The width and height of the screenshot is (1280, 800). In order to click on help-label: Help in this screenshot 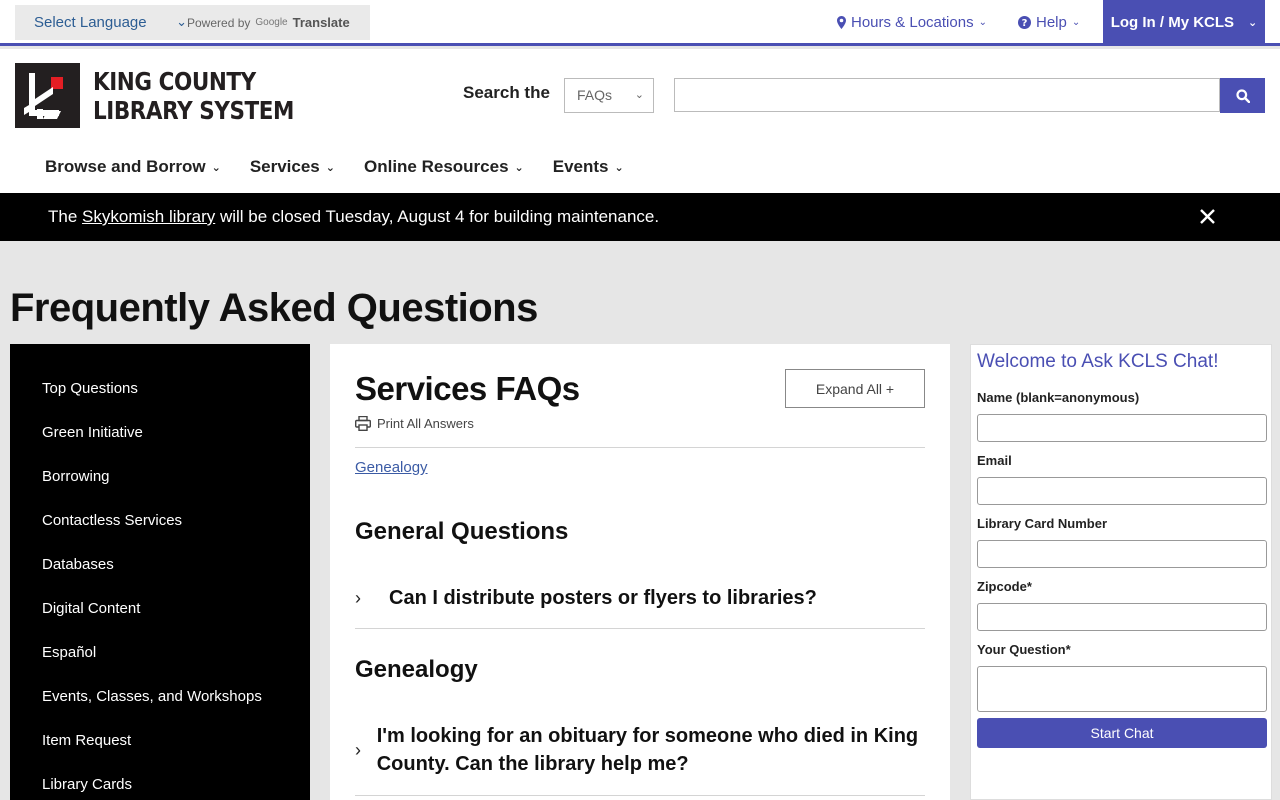, I will do `click(1051, 22)`.